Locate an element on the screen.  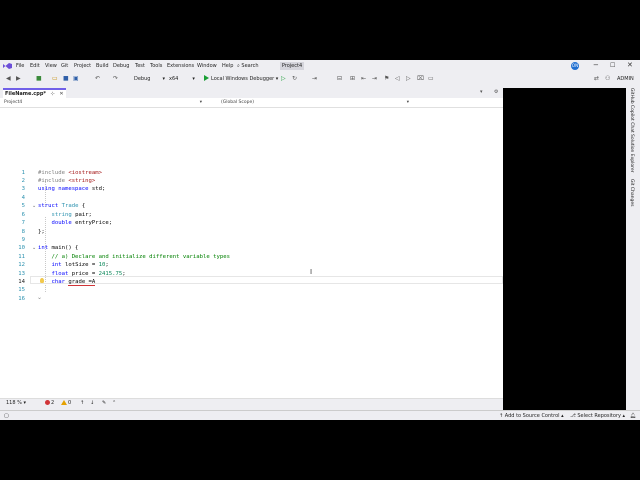
tab-solution-explorer: Solution Explorer is located at coordinates (631, 153).